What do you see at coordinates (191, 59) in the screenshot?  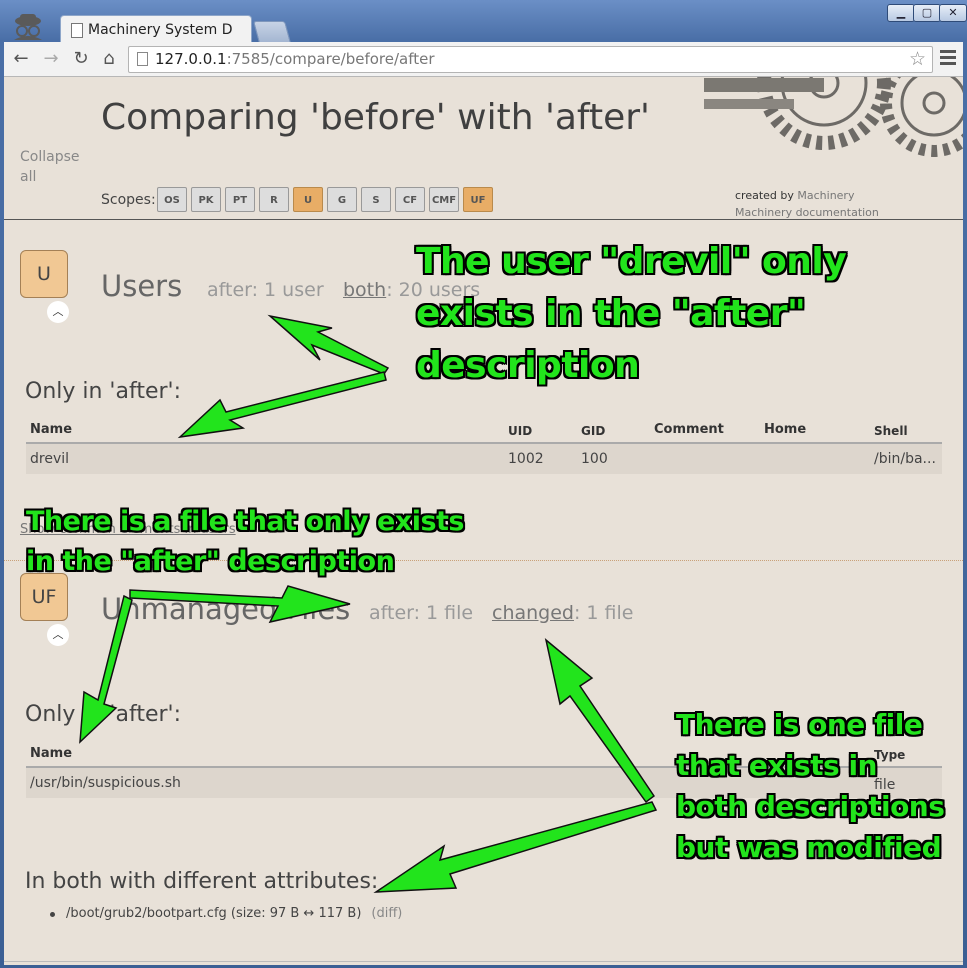 I see `url-host: 127.0.0.1` at bounding box center [191, 59].